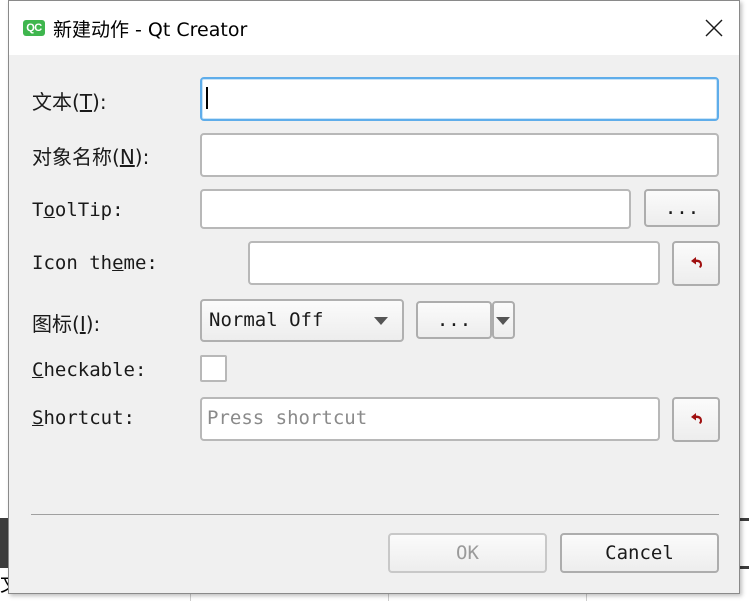 This screenshot has width=749, height=601. What do you see at coordinates (38, 418) in the screenshot?
I see `mnemonic: S` at bounding box center [38, 418].